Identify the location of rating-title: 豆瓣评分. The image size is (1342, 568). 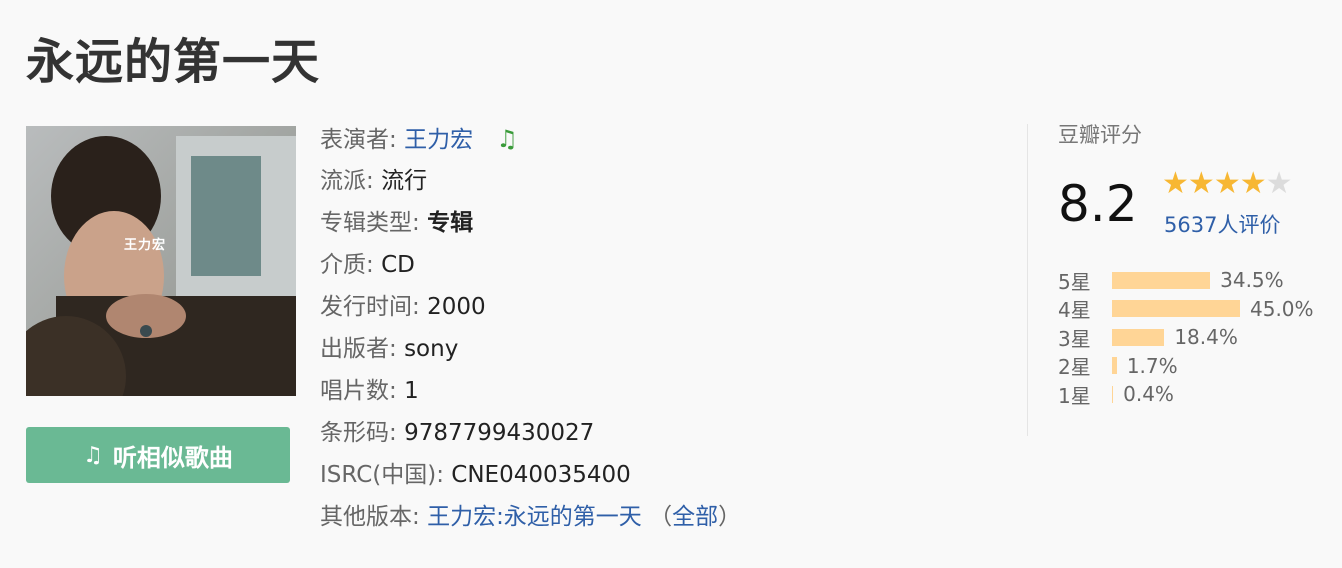
(1100, 135).